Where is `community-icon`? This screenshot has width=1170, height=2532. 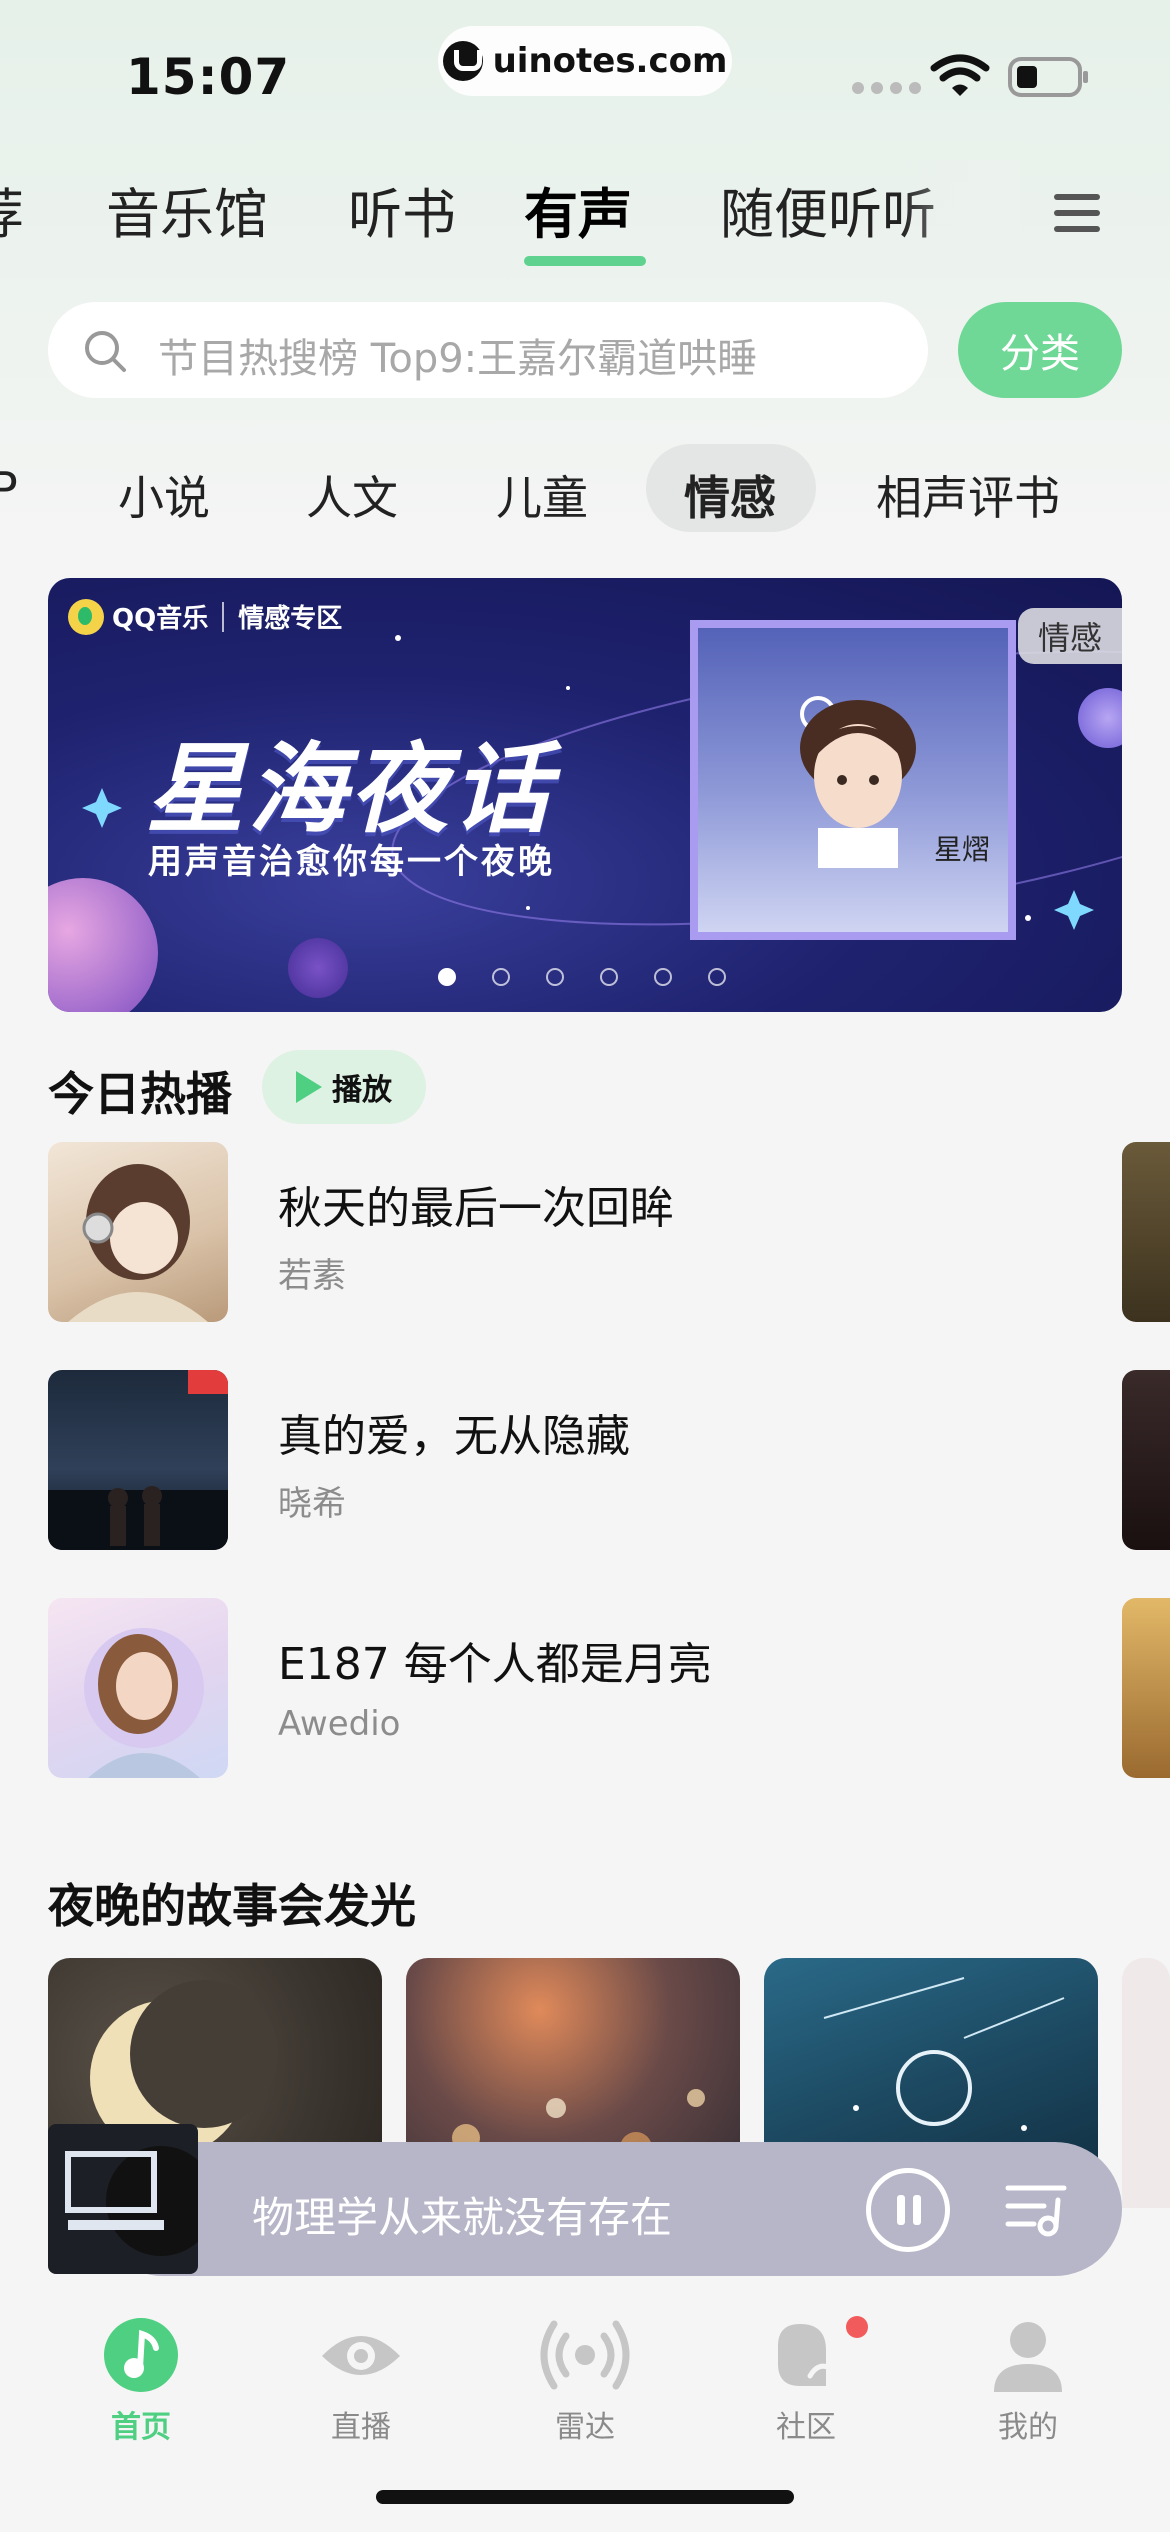
community-icon is located at coordinates (806, 2355).